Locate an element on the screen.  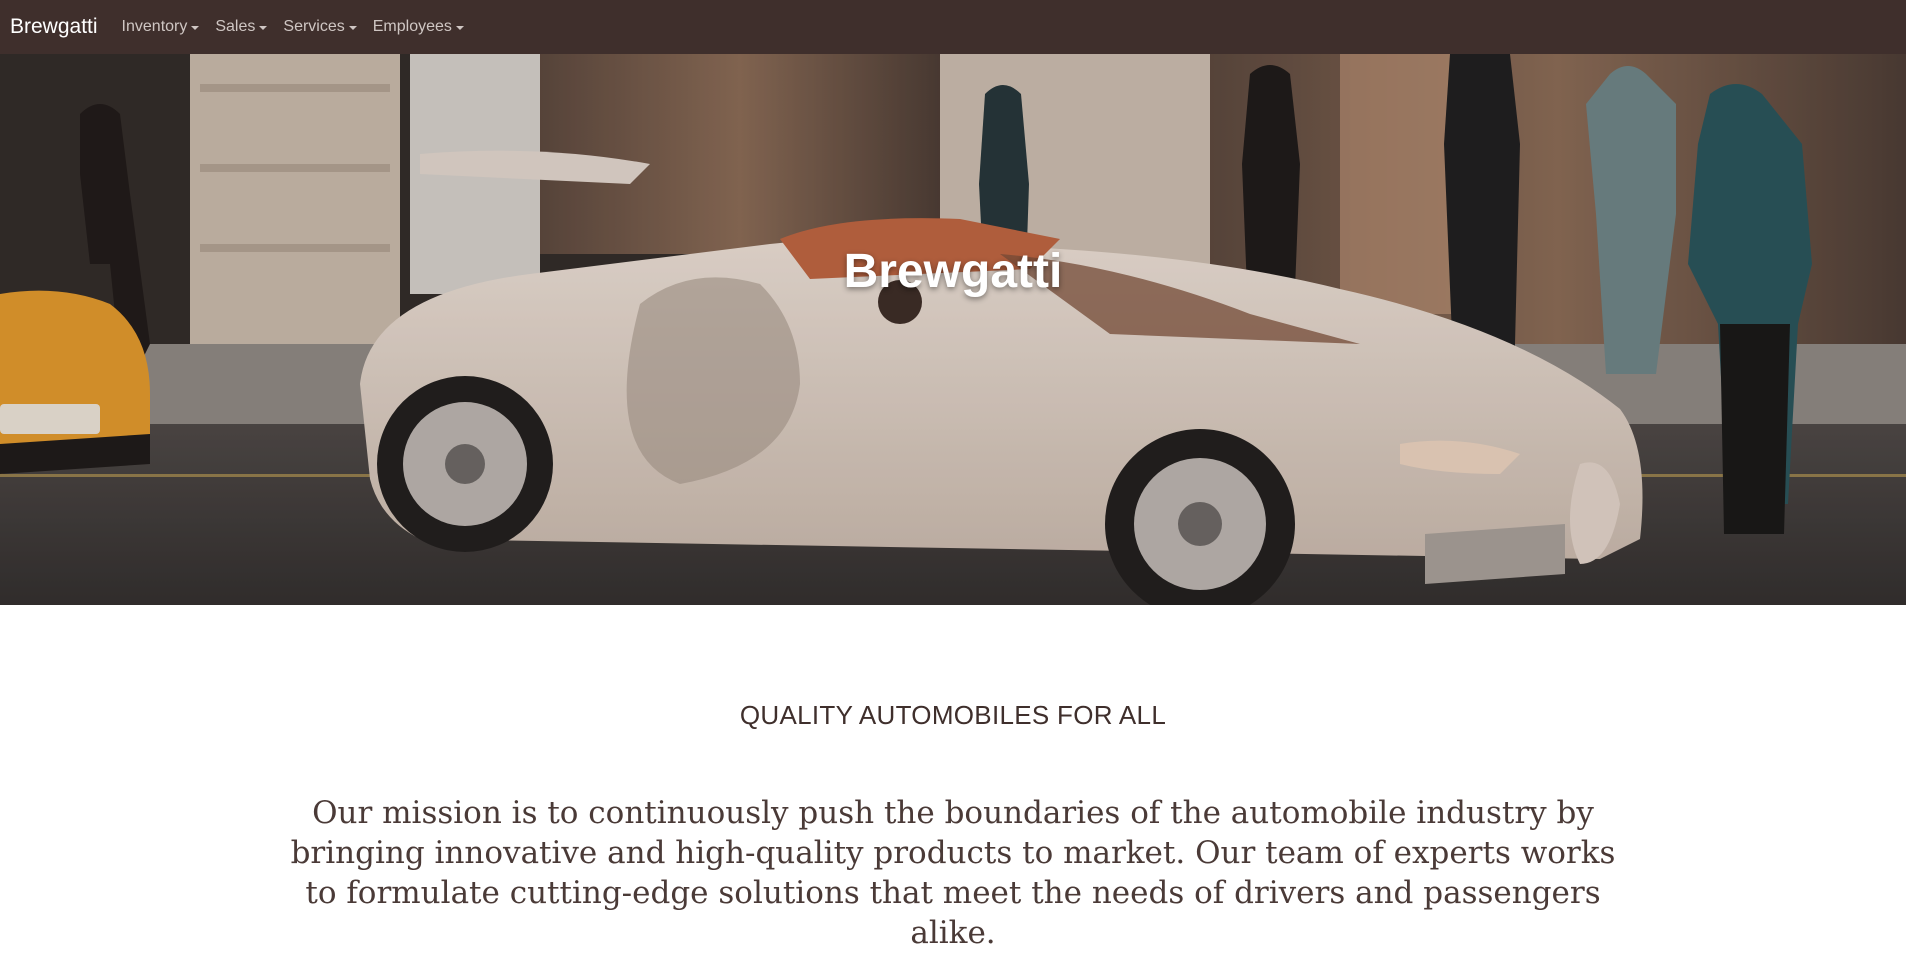
nav-dropdown-inventory: Inventory is located at coordinates (161, 27).